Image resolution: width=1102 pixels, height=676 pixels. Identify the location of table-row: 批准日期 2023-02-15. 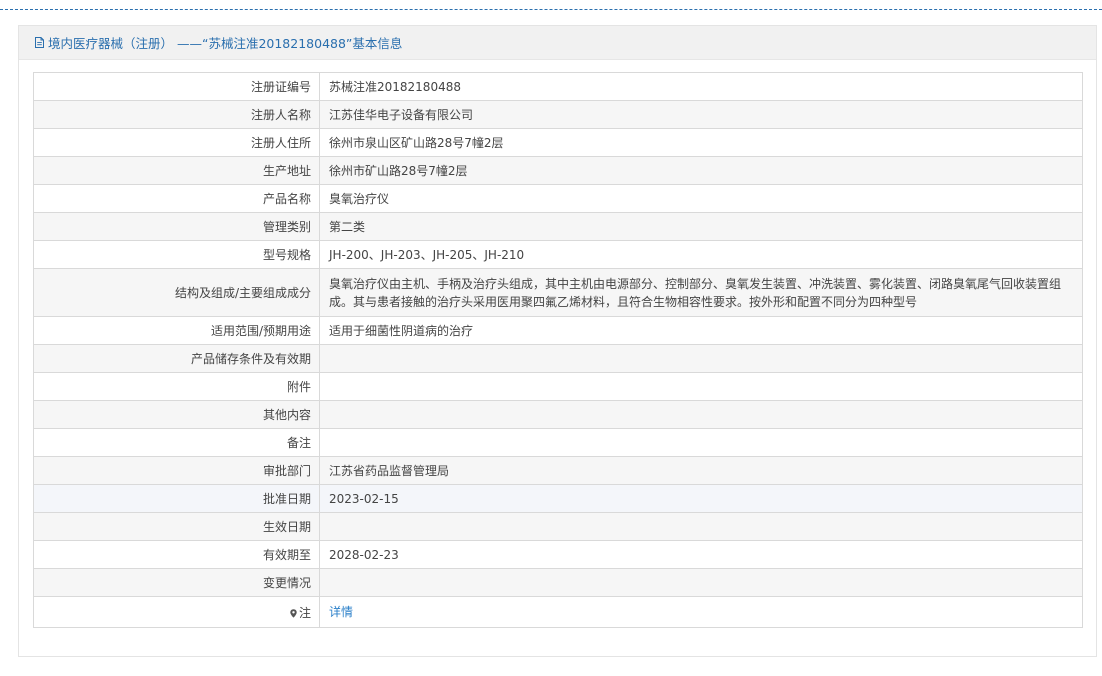
(558, 498).